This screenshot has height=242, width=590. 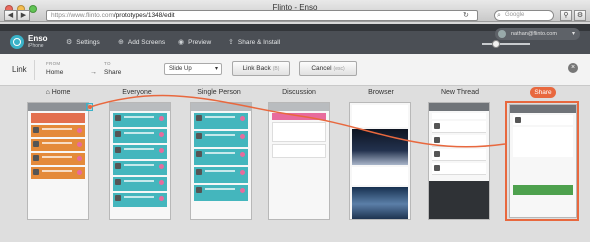 What do you see at coordinates (113, 72) in the screenshot?
I see `to-screen: Share` at bounding box center [113, 72].